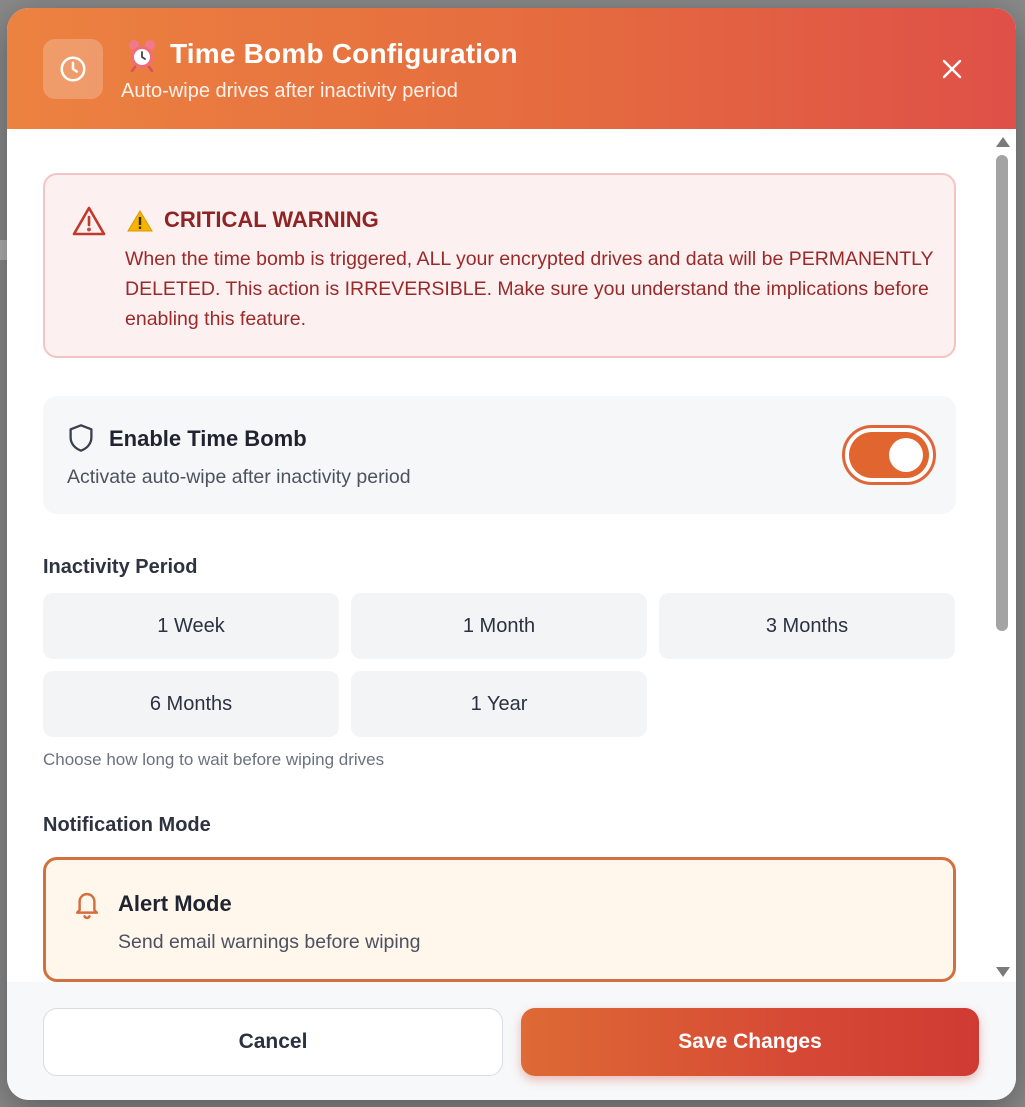 The image size is (1025, 1107). I want to click on inactivity-period-label: Inactivity Period, so click(120, 567).